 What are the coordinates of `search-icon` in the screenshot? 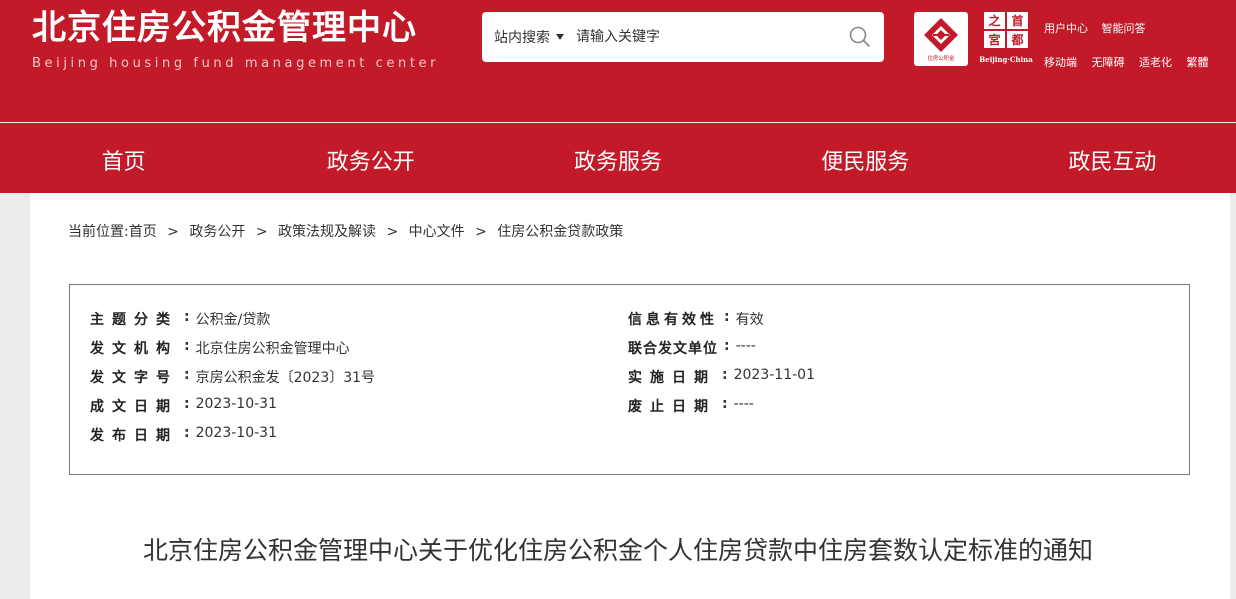 It's located at (859, 36).